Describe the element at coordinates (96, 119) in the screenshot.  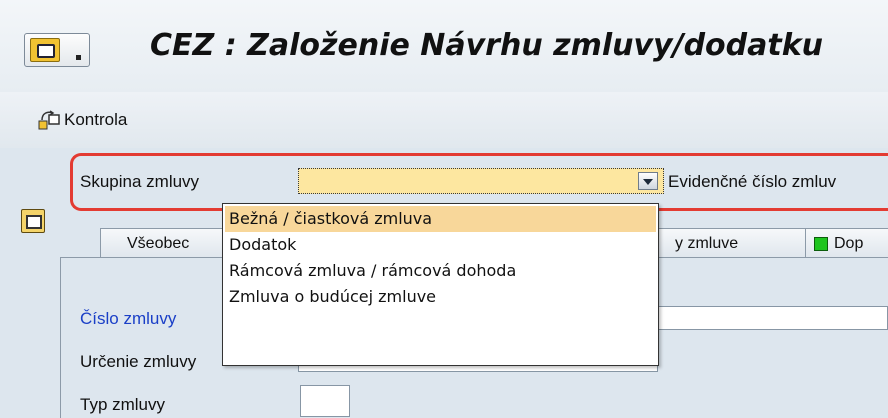
I see `check-button-label: Kontrola` at that location.